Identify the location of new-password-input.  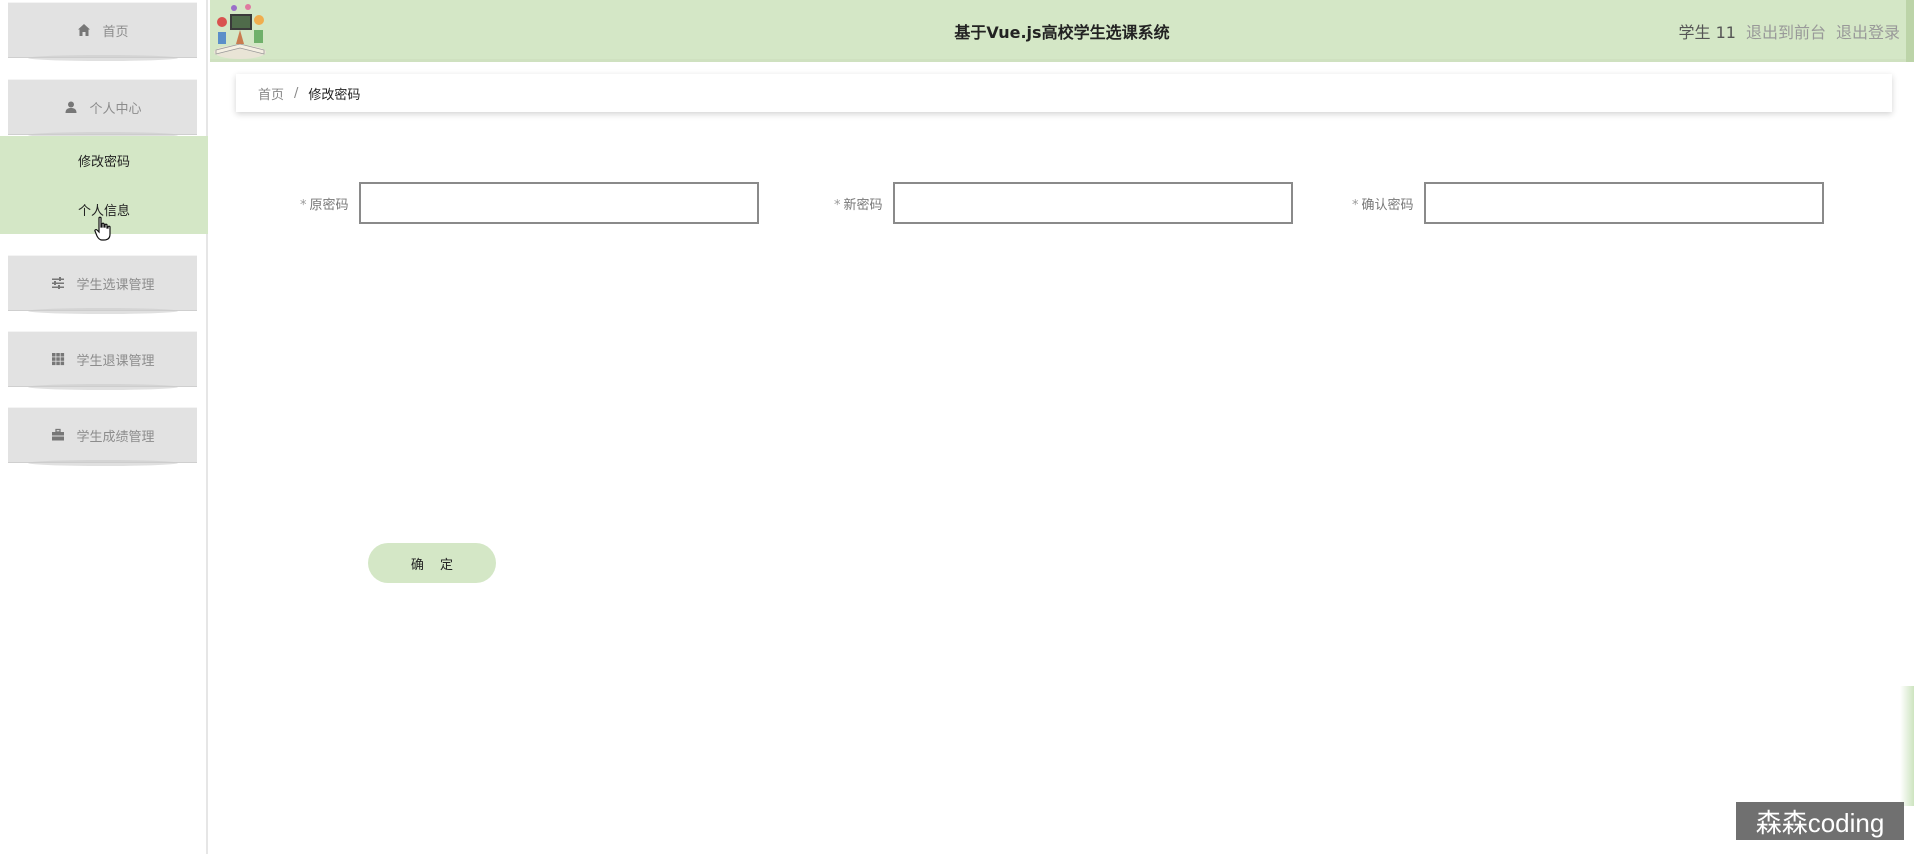
(1092, 203).